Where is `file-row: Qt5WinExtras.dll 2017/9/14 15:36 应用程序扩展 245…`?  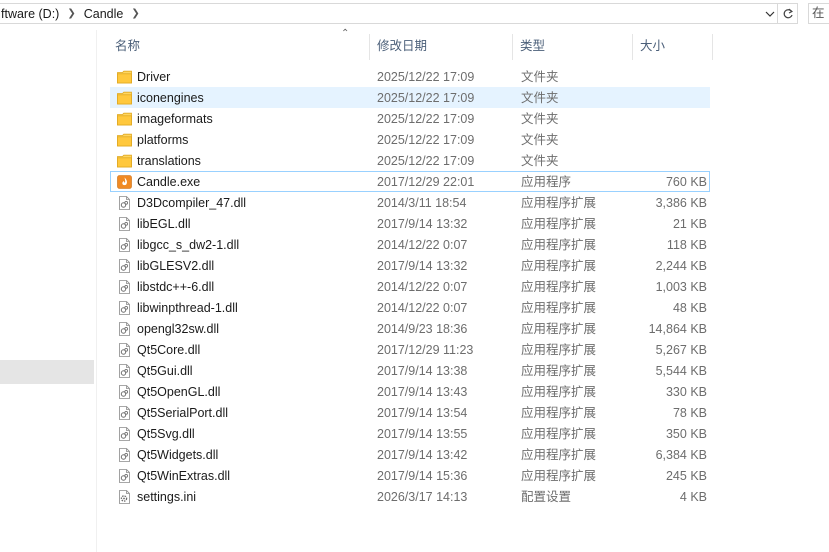 file-row: Qt5WinExtras.dll 2017/9/14 15:36 应用程序扩展 245… is located at coordinates (410, 475).